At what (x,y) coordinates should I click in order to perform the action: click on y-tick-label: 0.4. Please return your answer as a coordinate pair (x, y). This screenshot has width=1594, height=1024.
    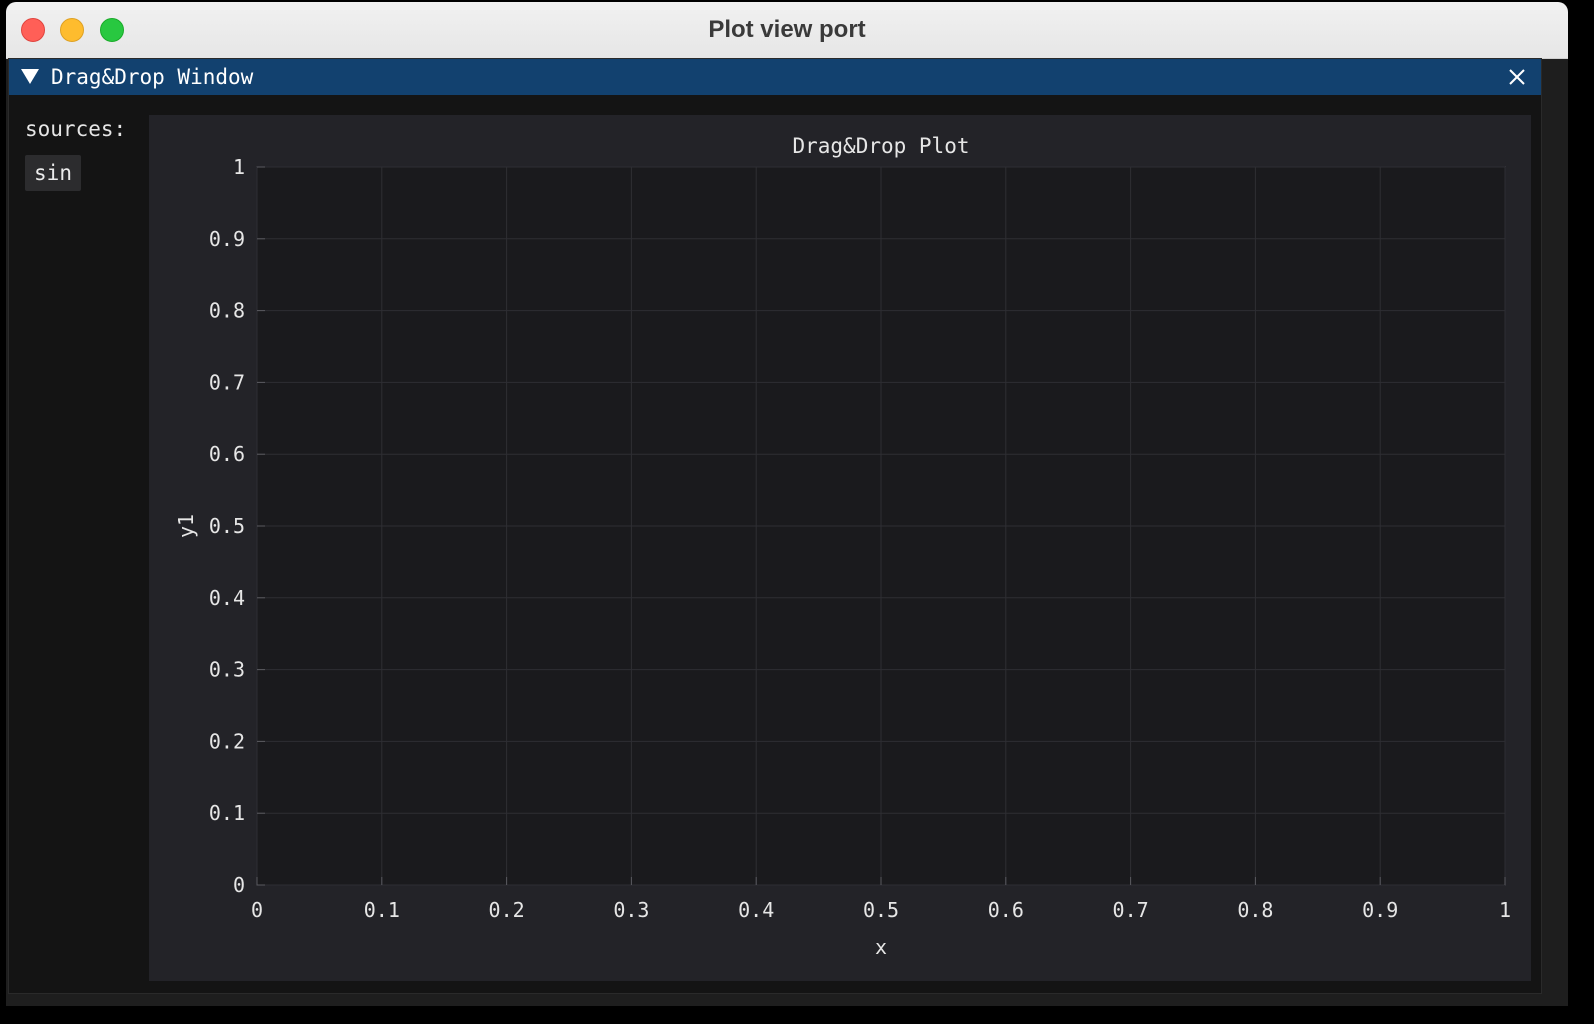
    Looking at the image, I should click on (227, 598).